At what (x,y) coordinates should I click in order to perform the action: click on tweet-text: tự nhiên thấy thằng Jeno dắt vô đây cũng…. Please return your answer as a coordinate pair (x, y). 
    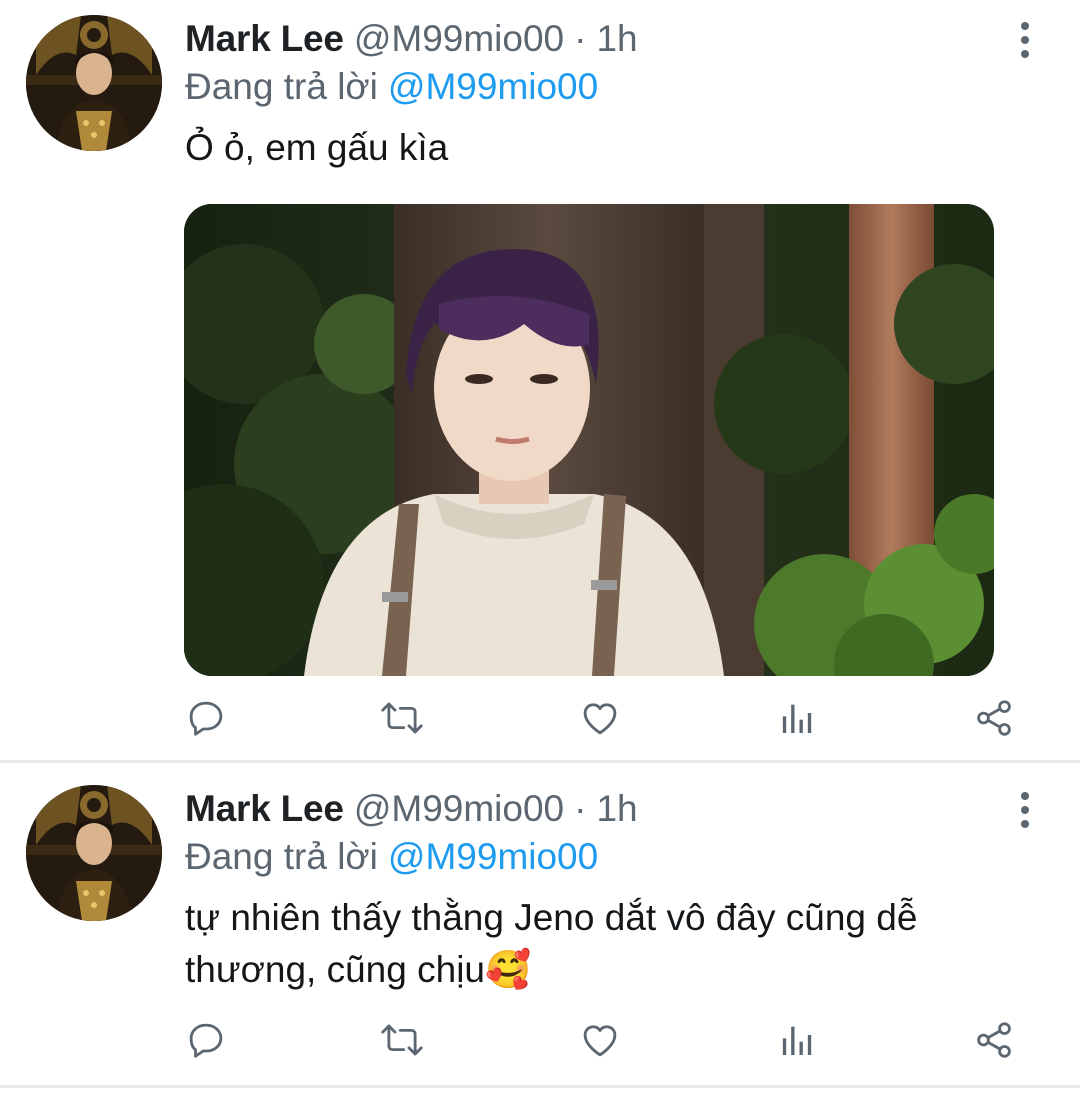
    Looking at the image, I should click on (551, 943).